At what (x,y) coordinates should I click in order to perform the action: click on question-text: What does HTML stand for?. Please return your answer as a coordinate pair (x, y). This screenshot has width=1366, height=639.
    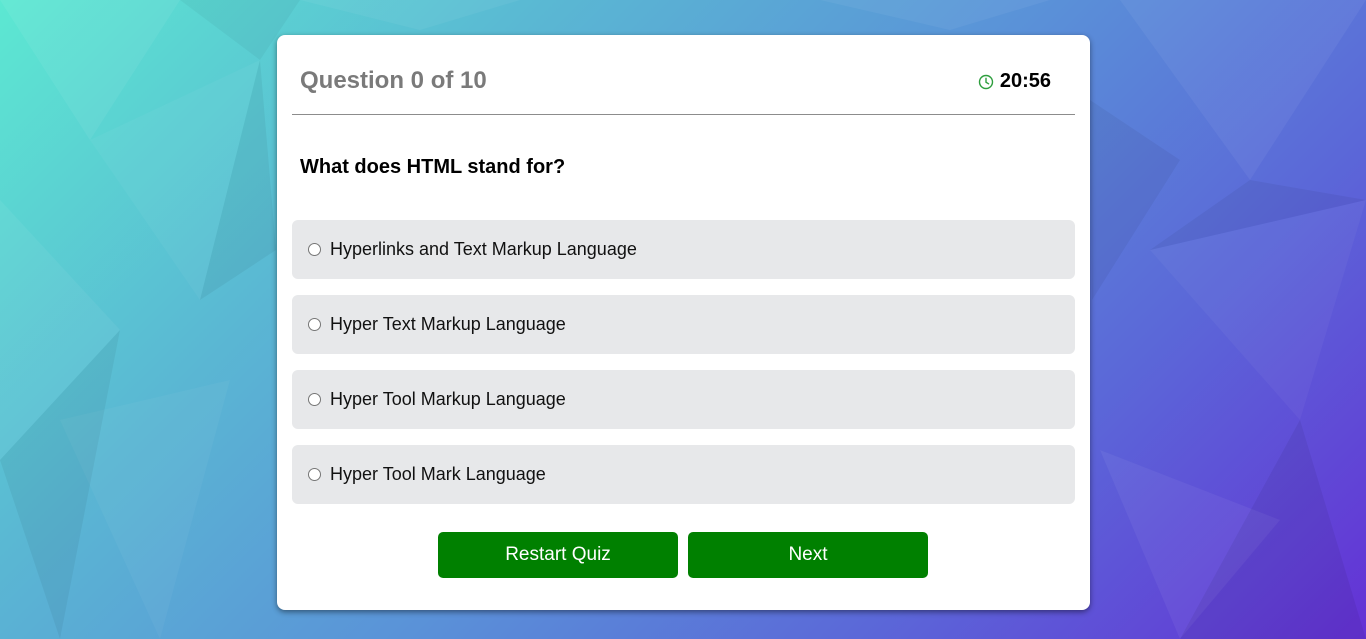
    Looking at the image, I should click on (433, 167).